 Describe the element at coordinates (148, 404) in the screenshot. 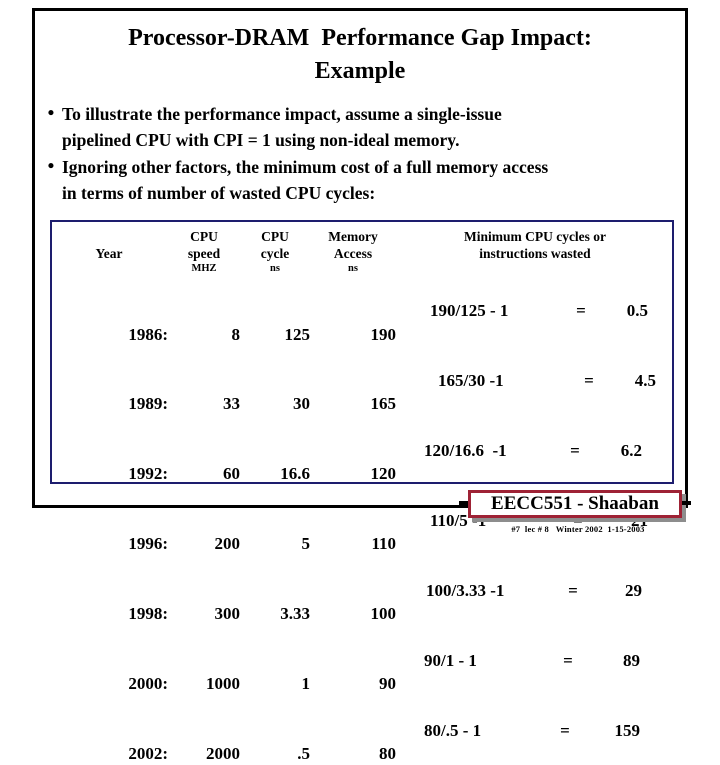

I see `cell-year: 1989:` at that location.